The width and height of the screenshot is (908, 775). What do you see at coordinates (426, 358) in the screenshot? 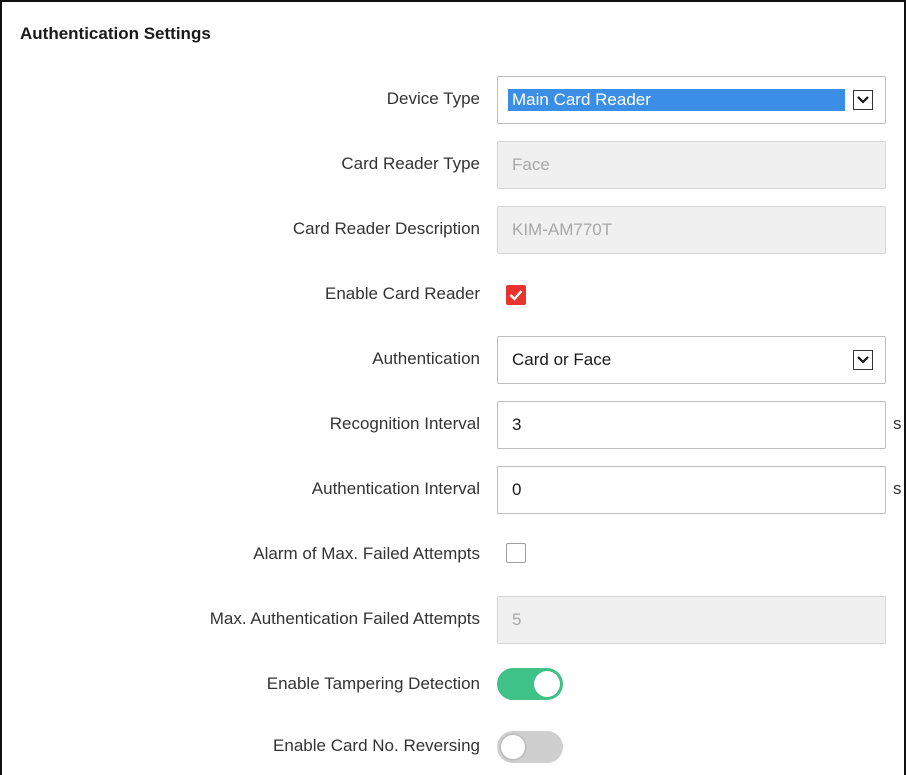
I see `authentication-label: Authentication` at bounding box center [426, 358].